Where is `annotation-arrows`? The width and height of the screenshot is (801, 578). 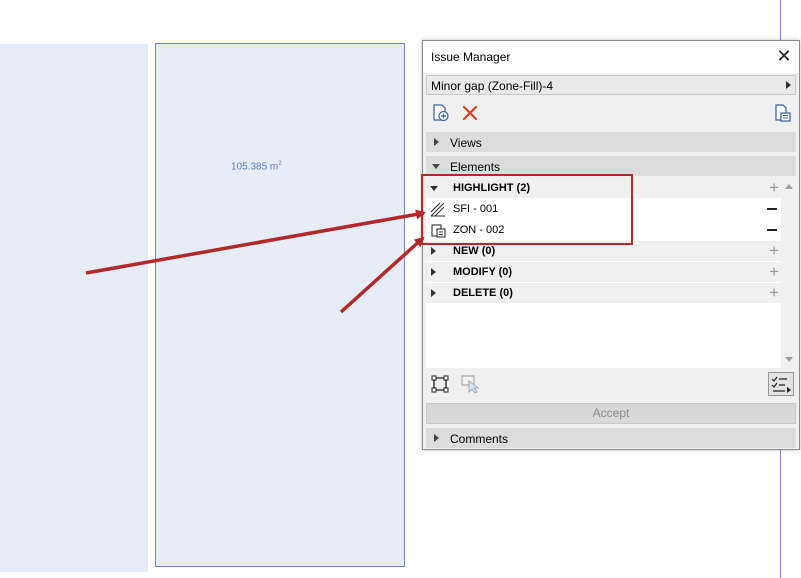 annotation-arrows is located at coordinates (255, 261).